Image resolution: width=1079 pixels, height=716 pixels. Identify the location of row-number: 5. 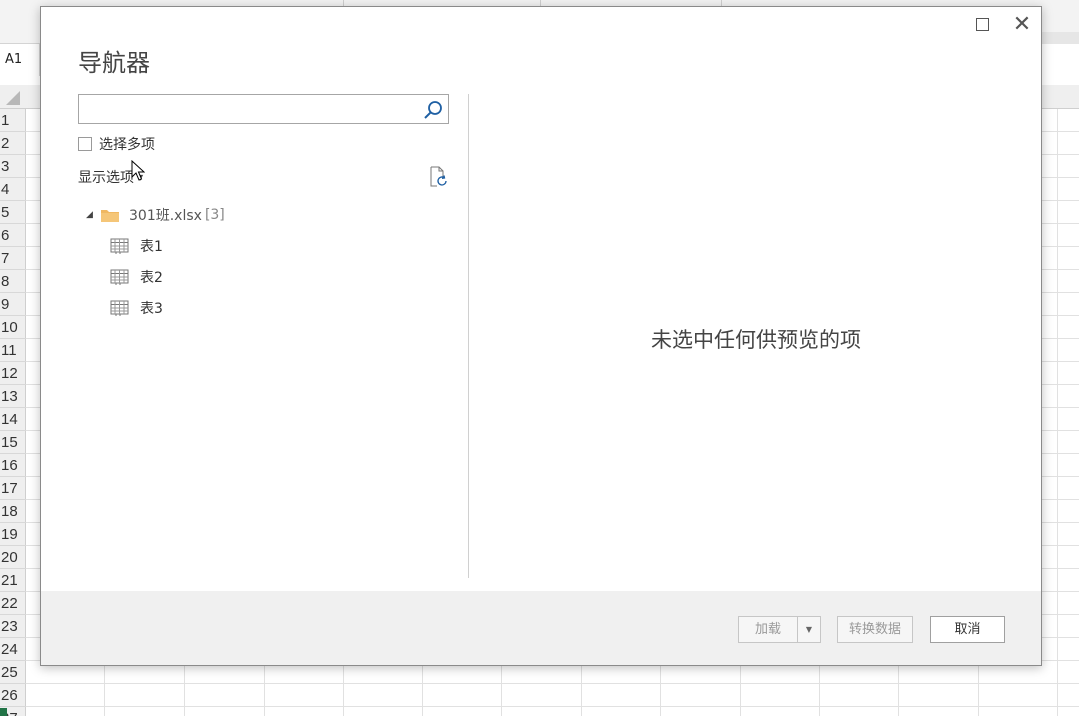
(13, 212).